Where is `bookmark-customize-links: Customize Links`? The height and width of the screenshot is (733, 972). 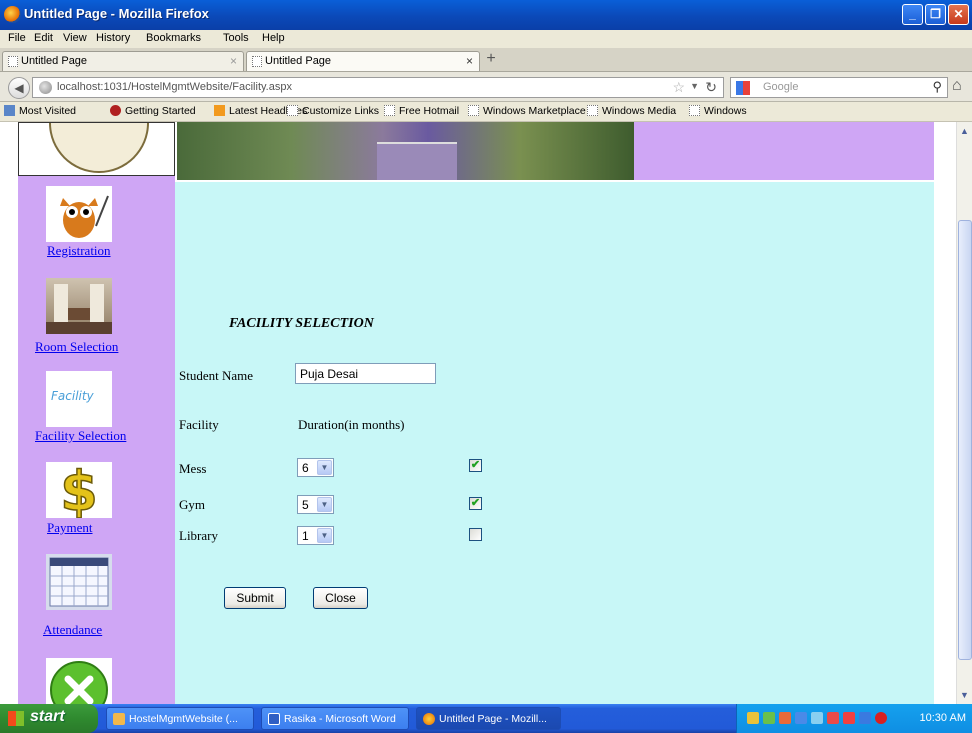
bookmark-customize-links: Customize Links is located at coordinates (333, 111).